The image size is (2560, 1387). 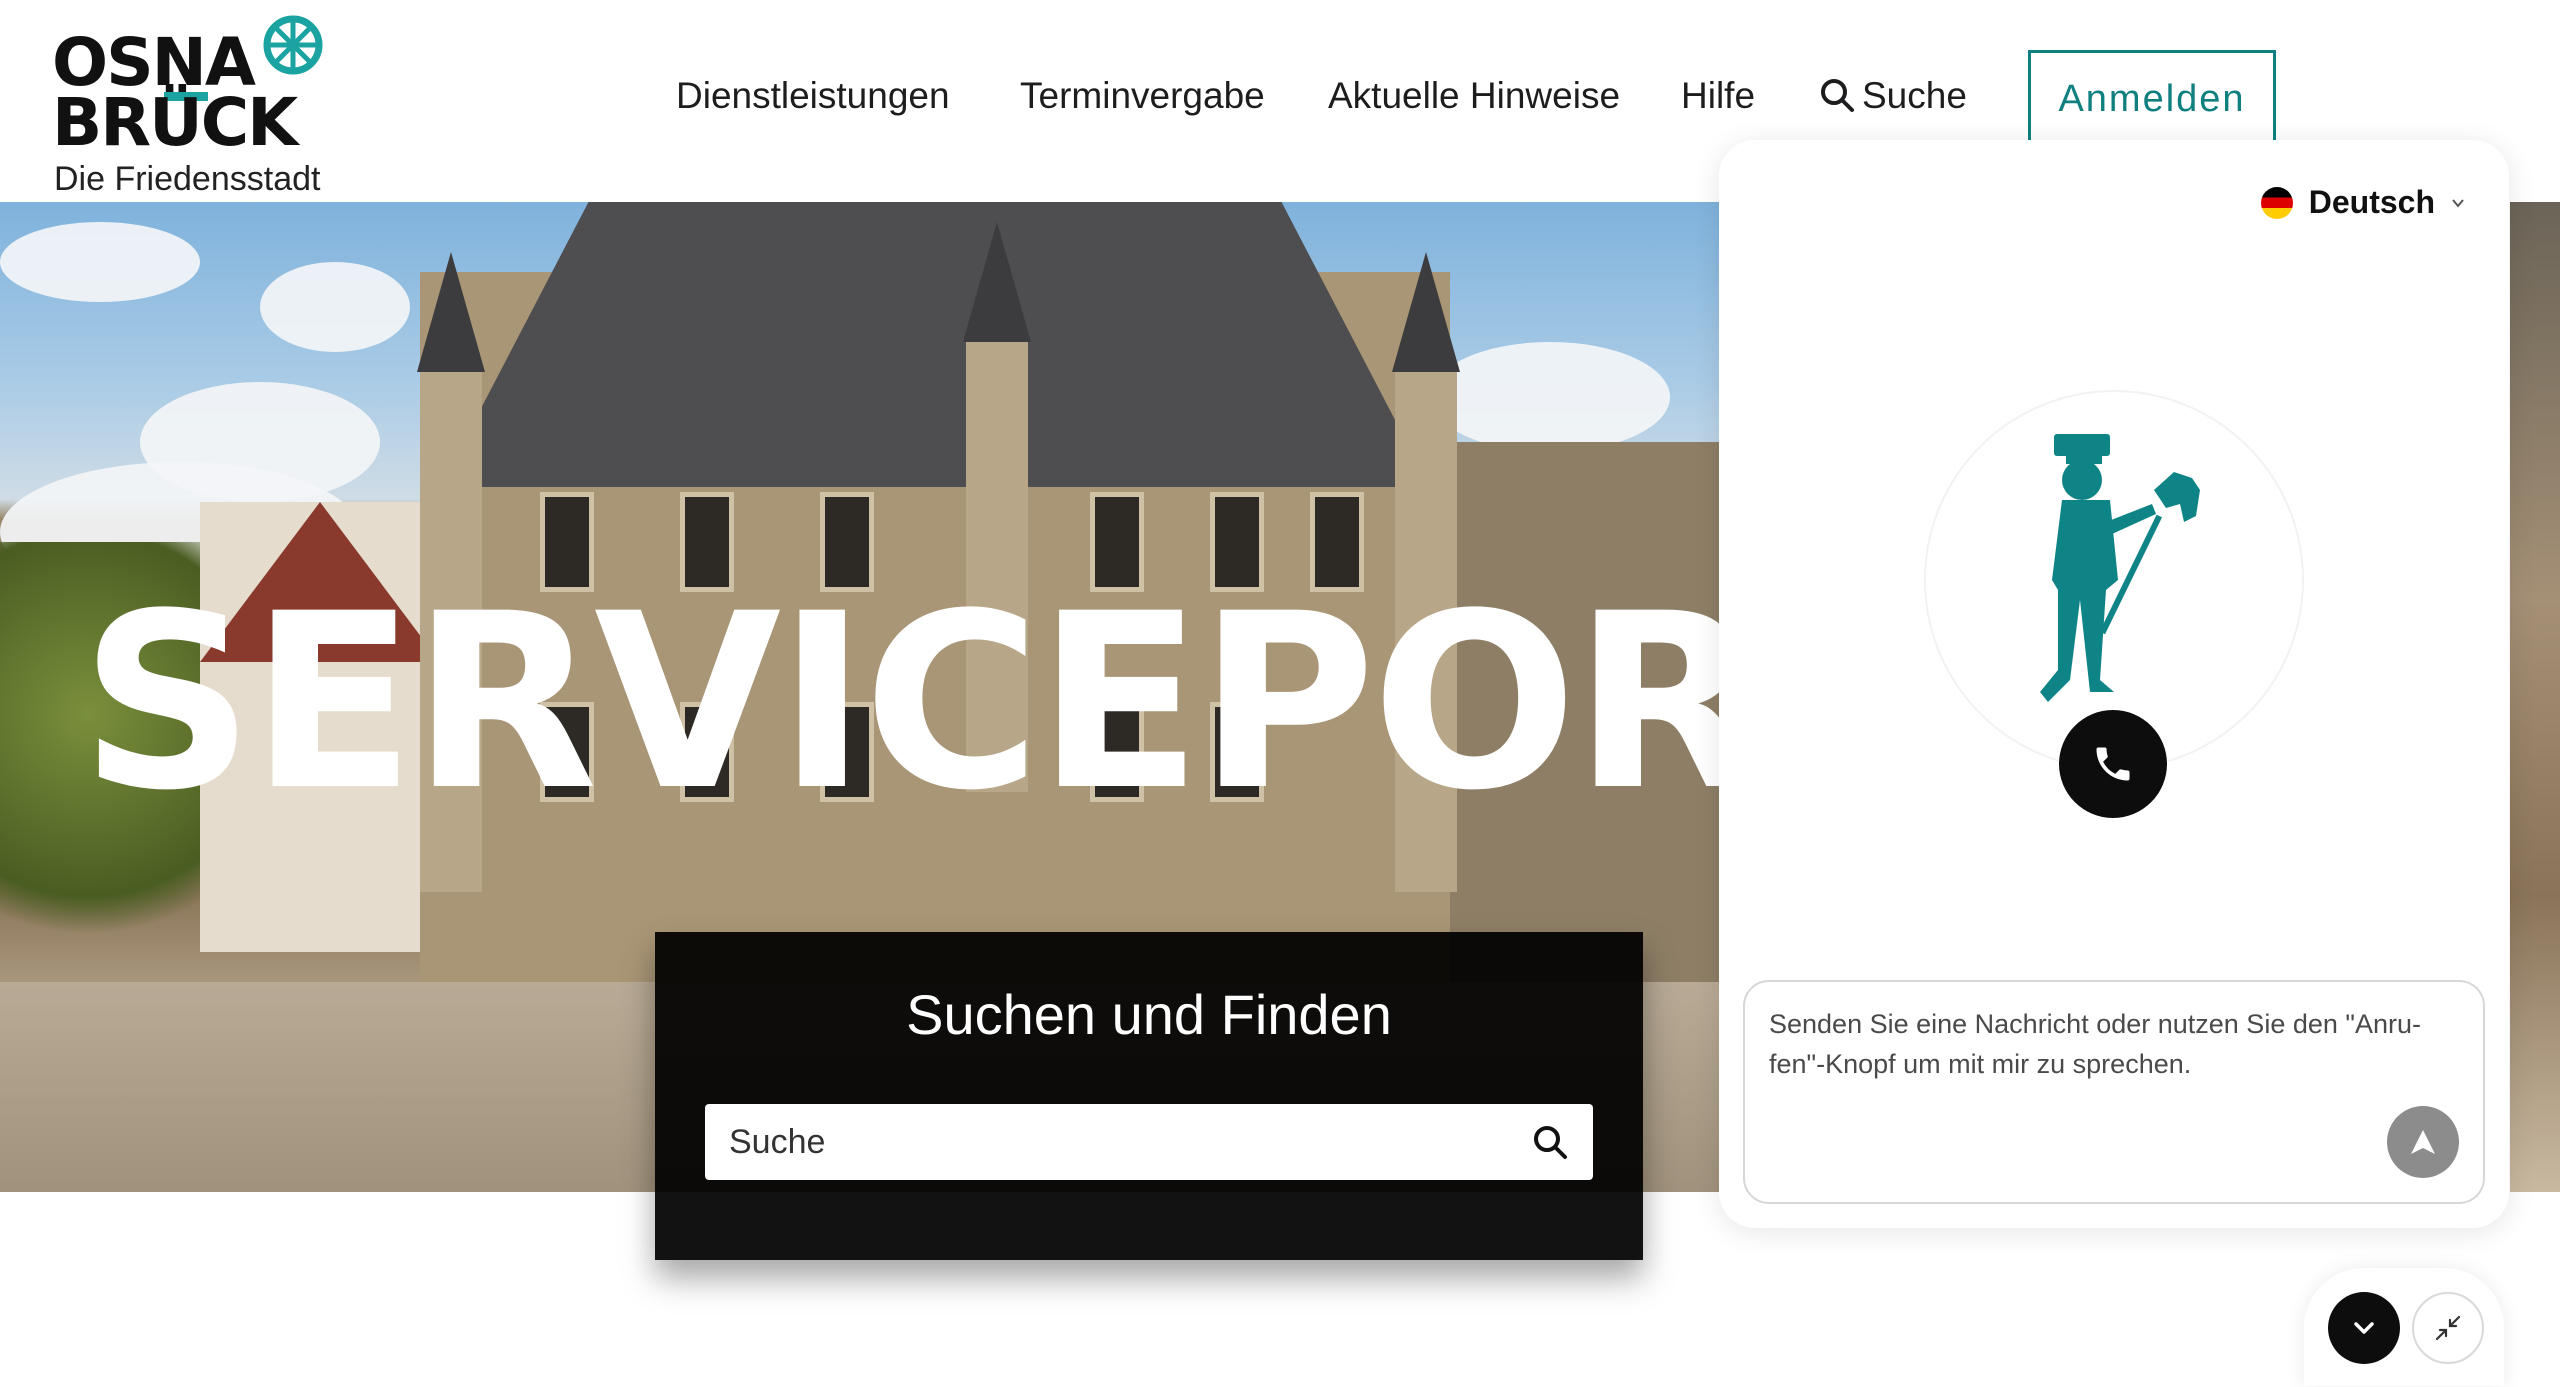 I want to click on wheel-icon, so click(x=293, y=45).